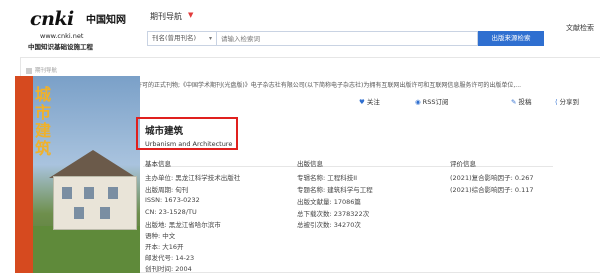 This screenshot has height=273, width=600. Describe the element at coordinates (93, 164) in the screenshot. I see `cover-roof` at that location.